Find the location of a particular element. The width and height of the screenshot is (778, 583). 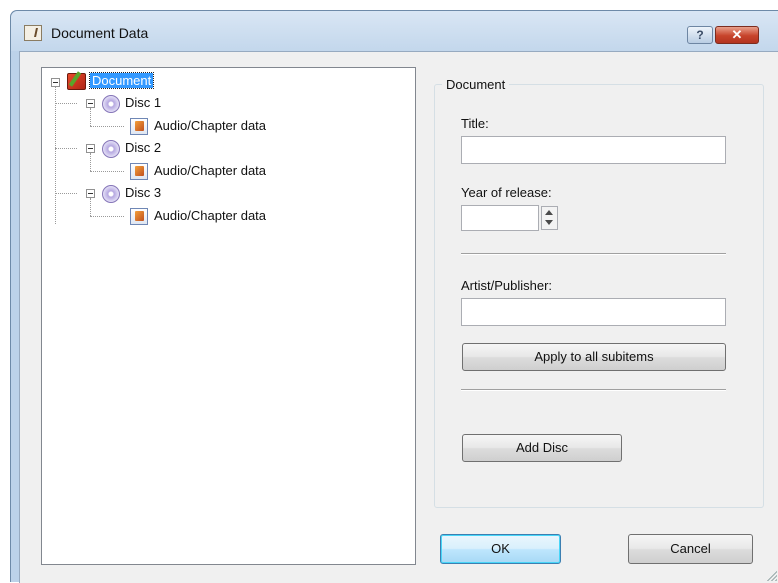

document-icon is located at coordinates (76, 81).